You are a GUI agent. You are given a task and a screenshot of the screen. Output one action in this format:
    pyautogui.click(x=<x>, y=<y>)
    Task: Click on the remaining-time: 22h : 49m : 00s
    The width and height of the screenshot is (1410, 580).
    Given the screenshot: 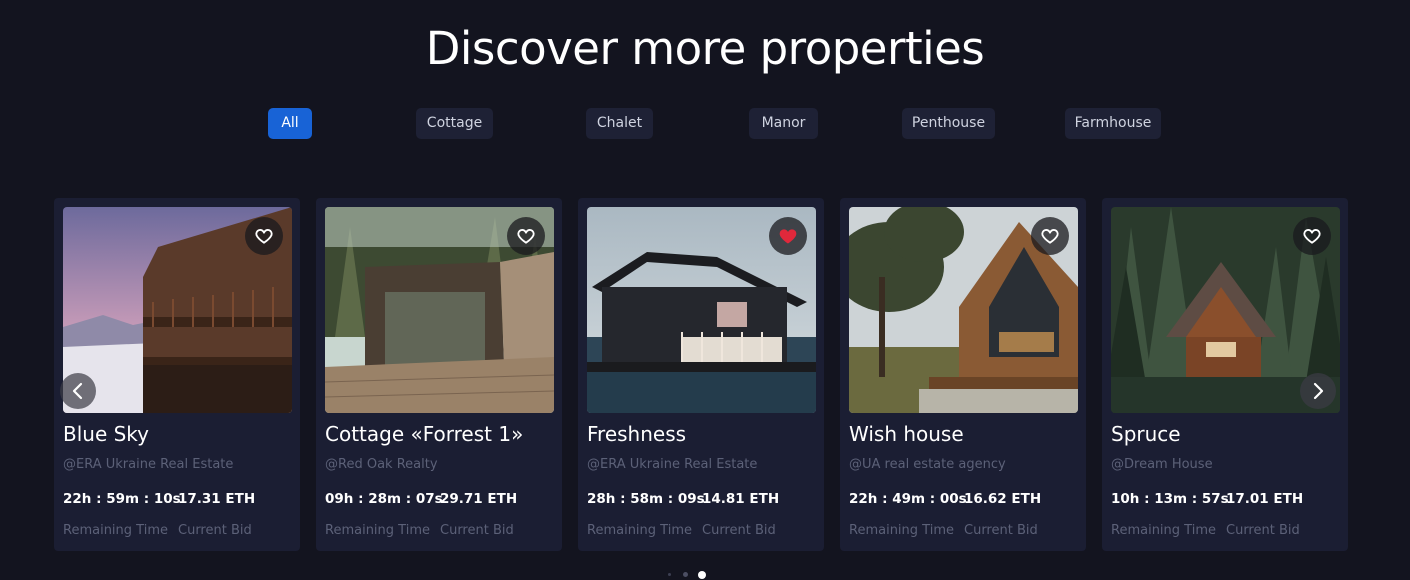 What is the action you would take?
    pyautogui.click(x=908, y=499)
    